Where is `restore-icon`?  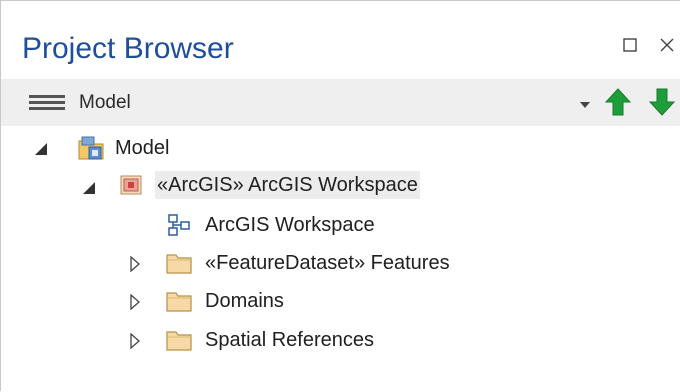 restore-icon is located at coordinates (630, 45).